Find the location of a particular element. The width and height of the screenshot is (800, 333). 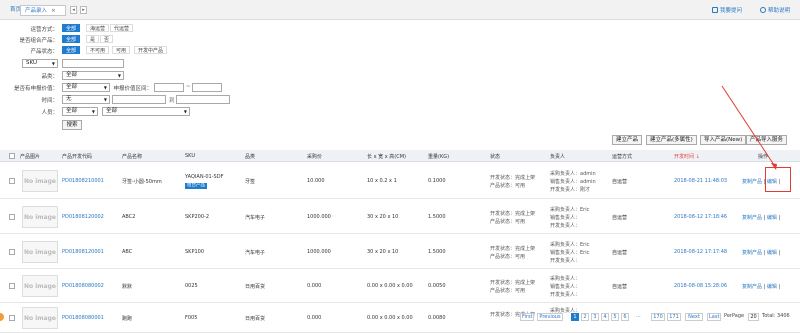

person-select: 全部 ▼ is located at coordinates (146, 111).